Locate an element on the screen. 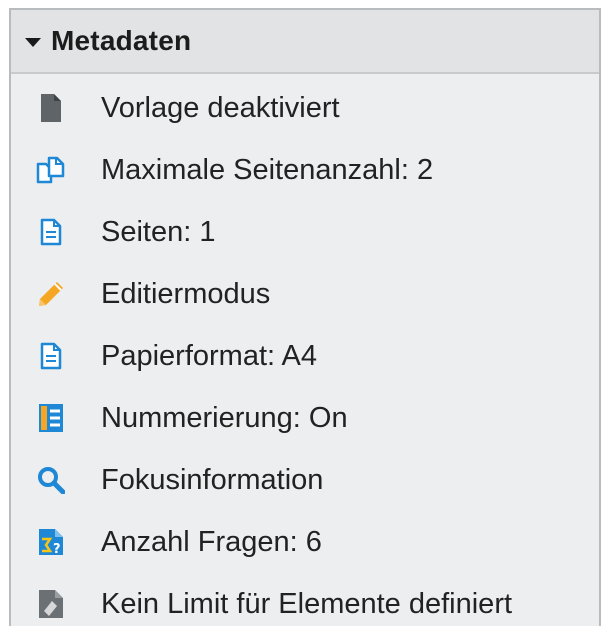 This screenshot has height=635, width=610. list-item-pages: Seiten: 1 is located at coordinates (305, 232).